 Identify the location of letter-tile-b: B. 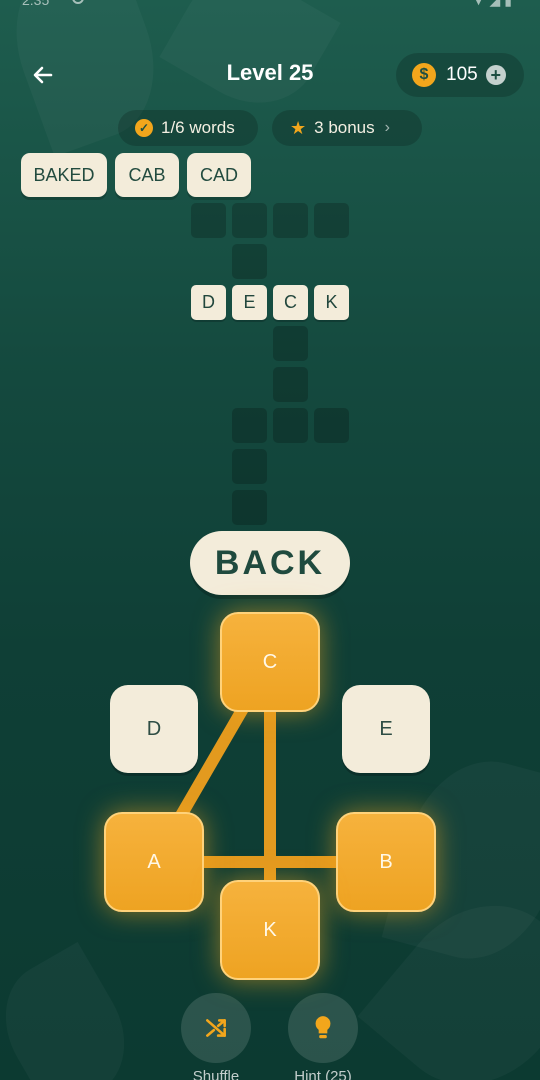
(386, 862).